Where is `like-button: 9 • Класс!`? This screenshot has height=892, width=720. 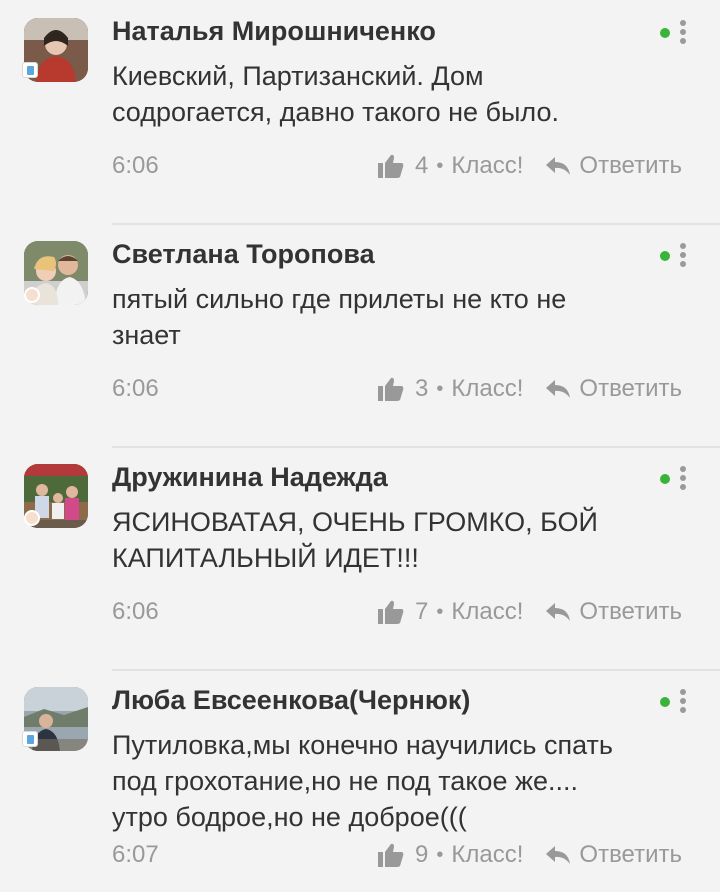
like-button: 9 • Класс! is located at coordinates (450, 855).